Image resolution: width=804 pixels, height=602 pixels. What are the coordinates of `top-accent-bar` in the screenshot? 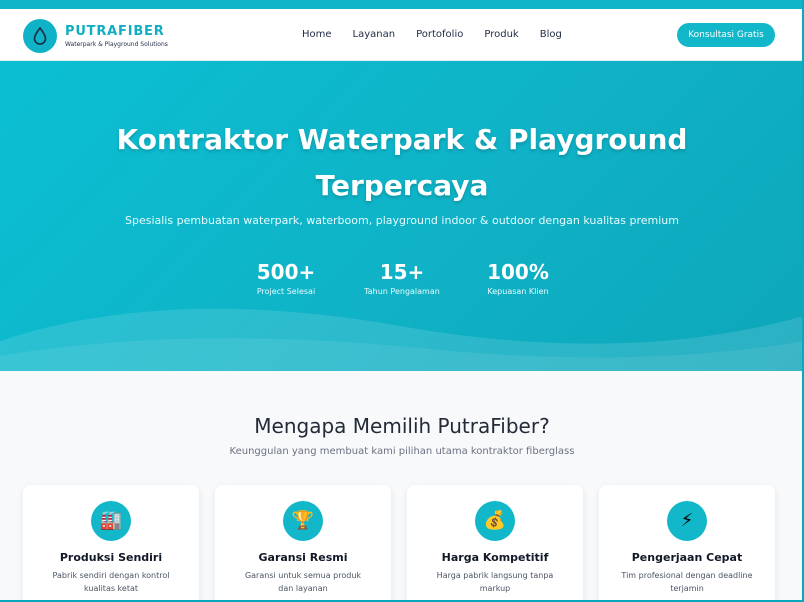 It's located at (402, 4).